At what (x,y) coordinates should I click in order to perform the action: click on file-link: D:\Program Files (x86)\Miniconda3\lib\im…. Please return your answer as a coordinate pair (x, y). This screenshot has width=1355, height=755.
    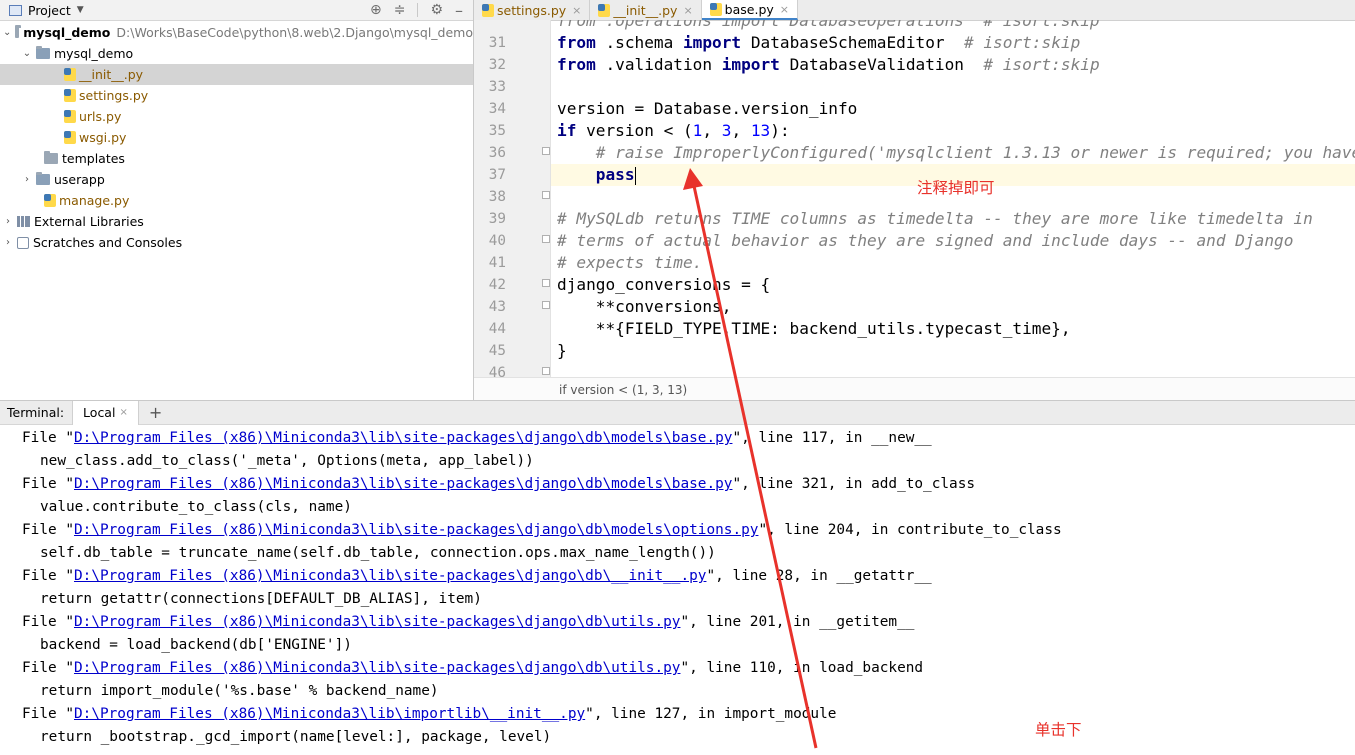
    Looking at the image, I should click on (329, 714).